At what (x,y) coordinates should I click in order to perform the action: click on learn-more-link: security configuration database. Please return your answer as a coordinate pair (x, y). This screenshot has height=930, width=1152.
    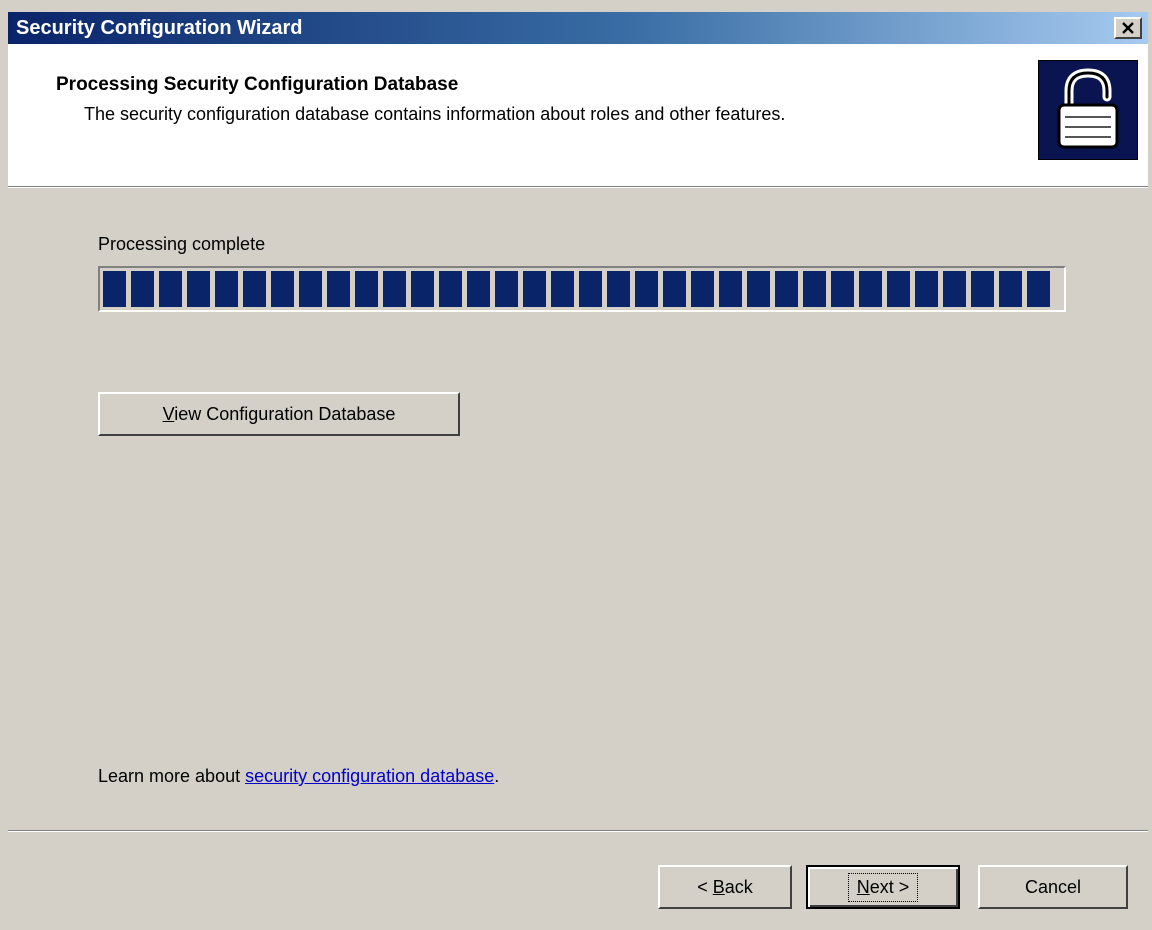
    Looking at the image, I should click on (369, 776).